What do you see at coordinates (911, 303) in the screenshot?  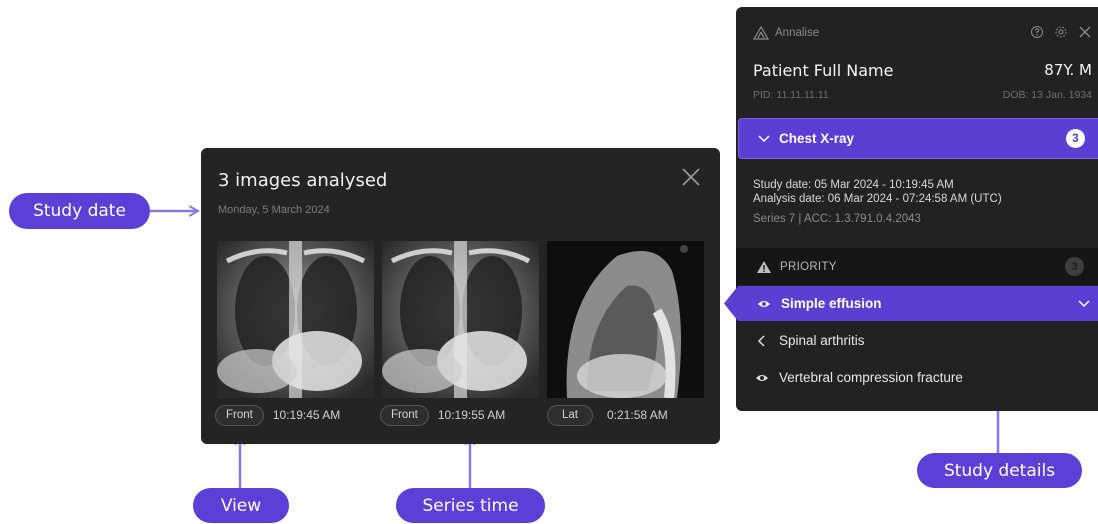 I see `finding-simple-effusion: Simple effusion` at bounding box center [911, 303].